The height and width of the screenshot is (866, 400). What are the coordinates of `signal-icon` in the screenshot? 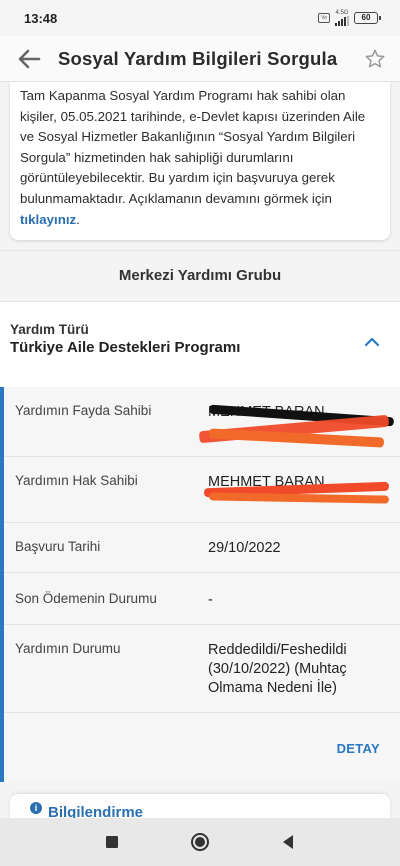 It's located at (342, 21).